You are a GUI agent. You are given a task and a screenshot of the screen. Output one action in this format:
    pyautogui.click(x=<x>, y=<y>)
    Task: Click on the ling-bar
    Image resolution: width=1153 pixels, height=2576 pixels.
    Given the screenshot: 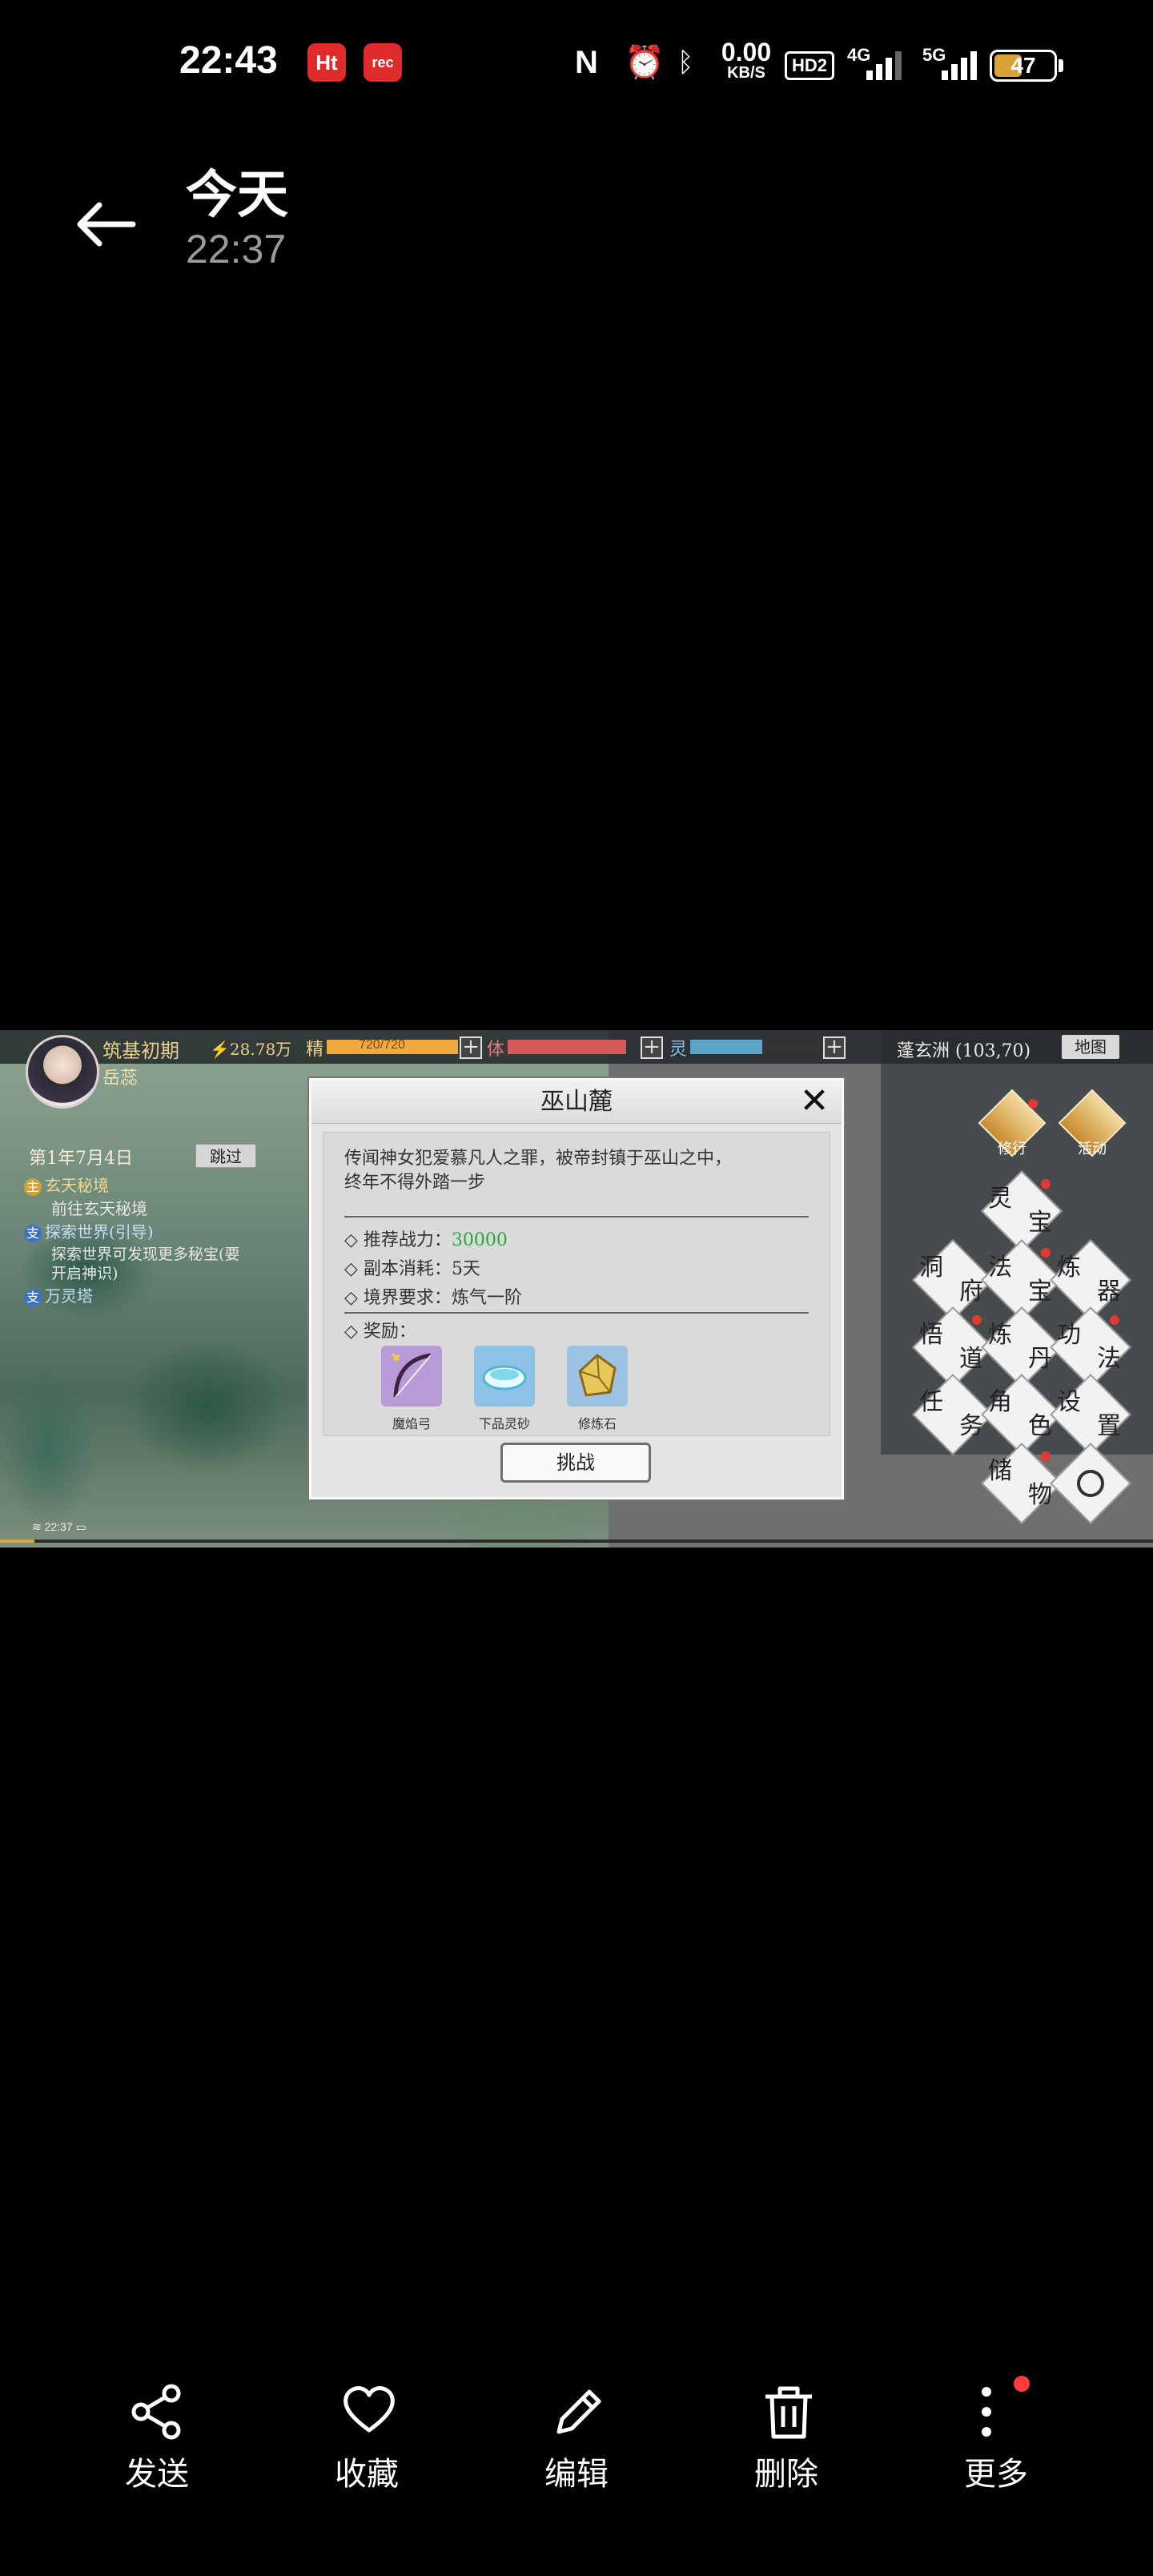 What is the action you would take?
    pyautogui.click(x=756, y=1047)
    